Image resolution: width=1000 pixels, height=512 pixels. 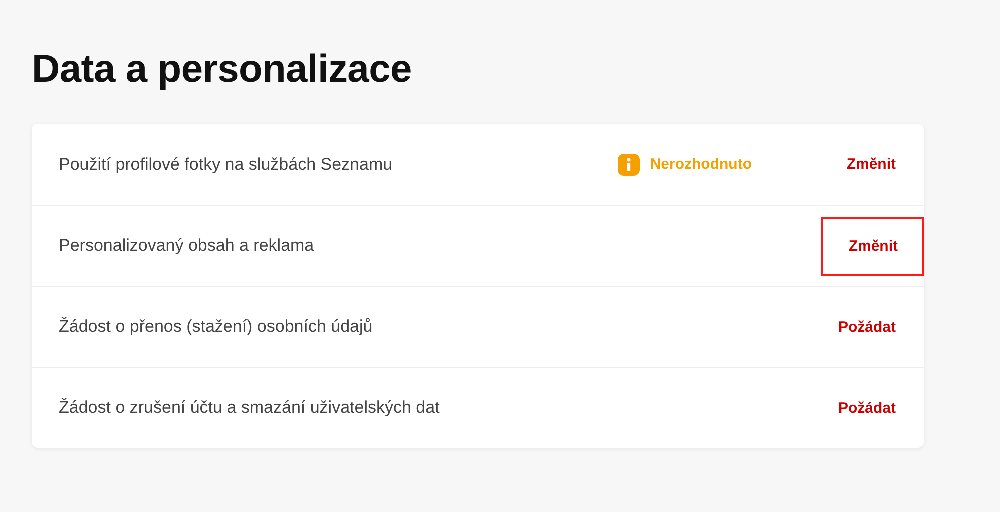 I want to click on setting-label: Žádost o zrušení účtu a smazání uživatelských dat, so click(x=250, y=408).